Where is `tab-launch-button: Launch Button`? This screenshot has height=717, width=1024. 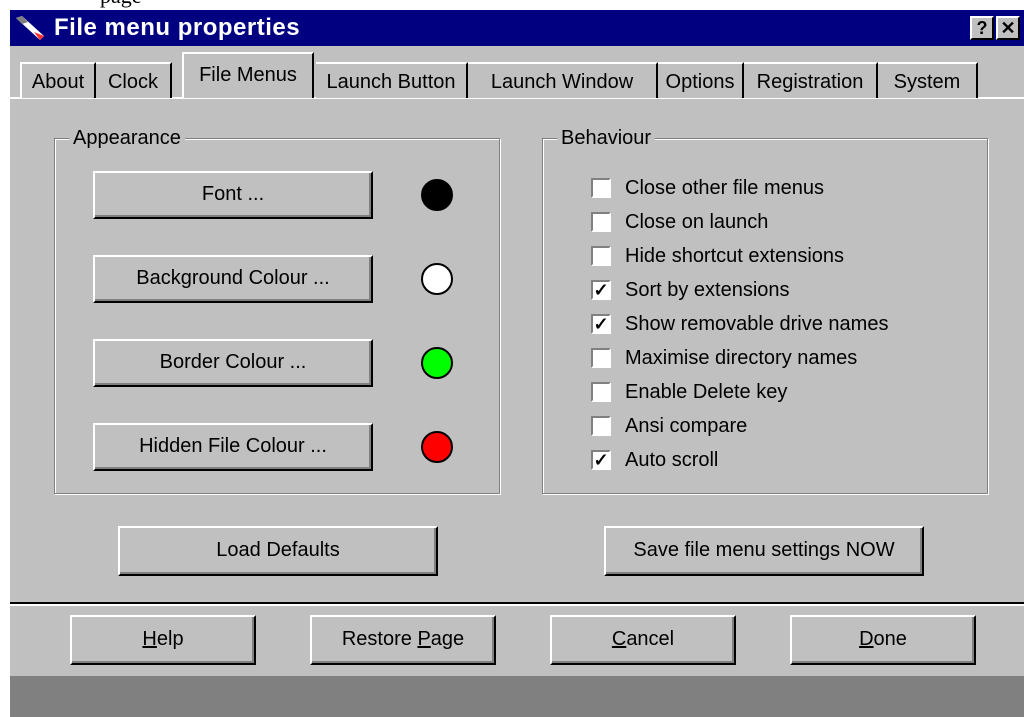
tab-launch-button: Launch Button is located at coordinates (392, 80).